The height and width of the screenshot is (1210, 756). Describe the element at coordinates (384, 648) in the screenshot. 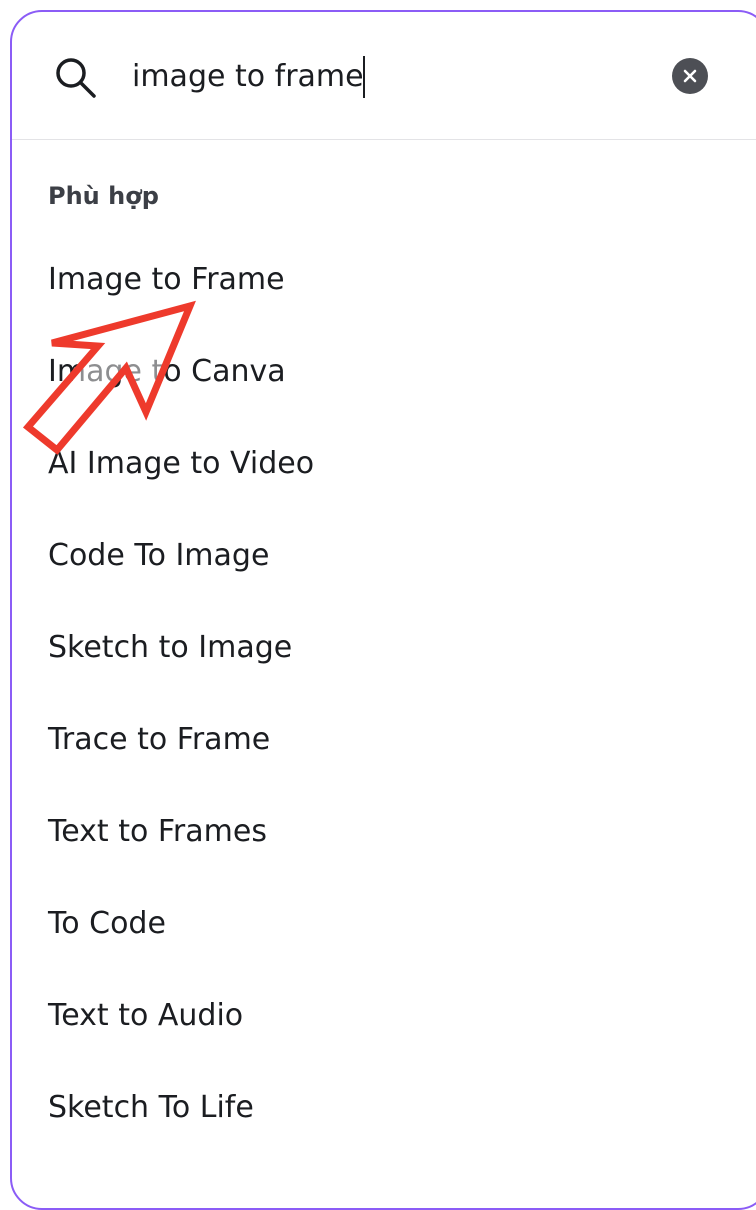

I see `result-item-sketch-to-image: Sketch to Image` at that location.